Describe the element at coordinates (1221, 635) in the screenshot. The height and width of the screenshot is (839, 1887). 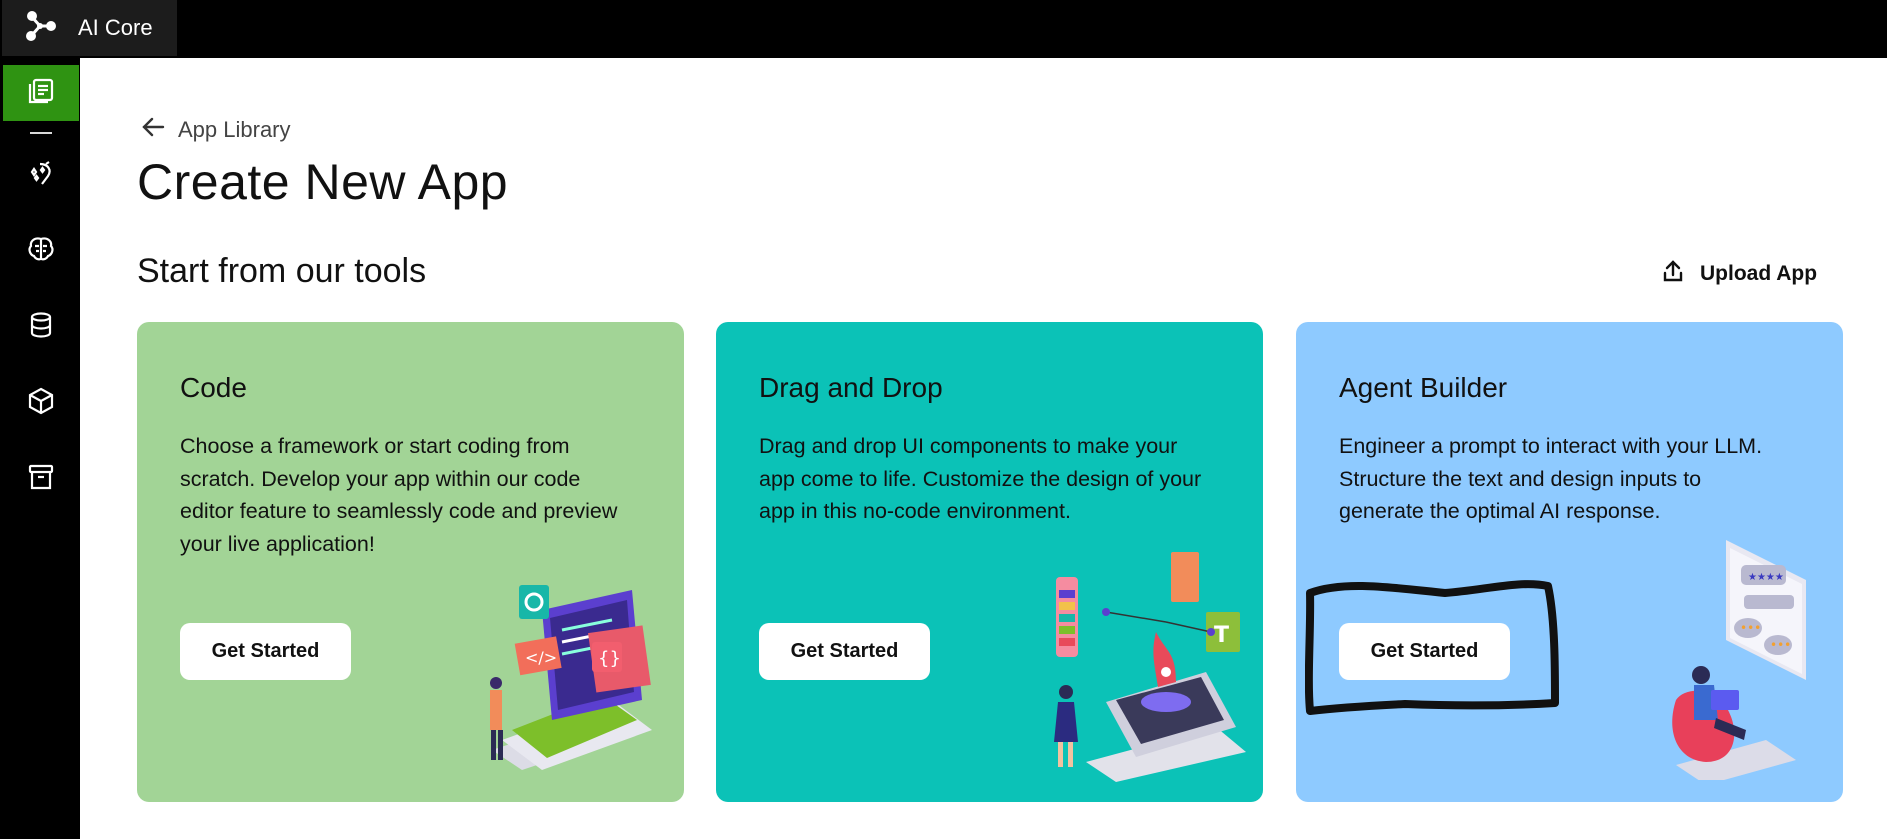
I see `svg-text: T` at that location.